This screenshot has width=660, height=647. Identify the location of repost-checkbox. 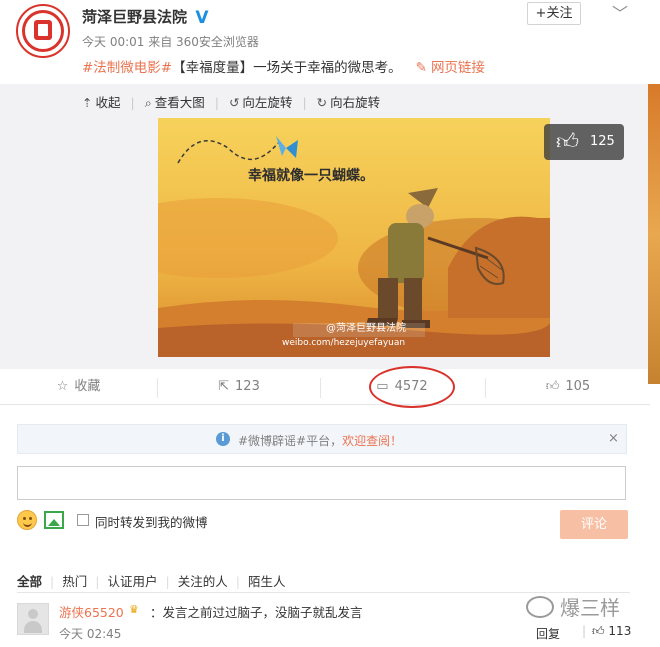
(83, 520).